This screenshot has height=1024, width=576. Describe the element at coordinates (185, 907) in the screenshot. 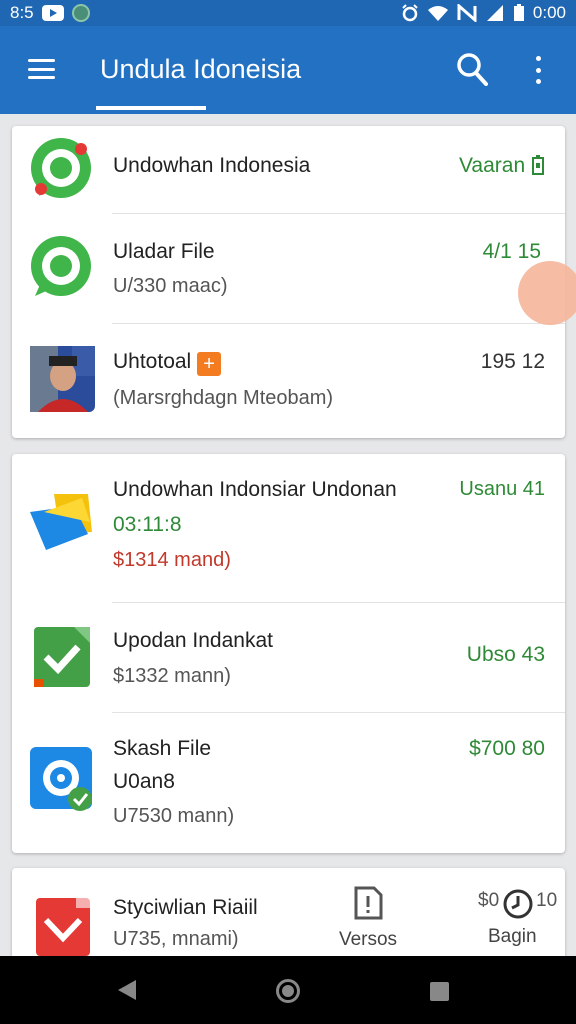

I see `item-title: Styciwlian Riaiil` at that location.